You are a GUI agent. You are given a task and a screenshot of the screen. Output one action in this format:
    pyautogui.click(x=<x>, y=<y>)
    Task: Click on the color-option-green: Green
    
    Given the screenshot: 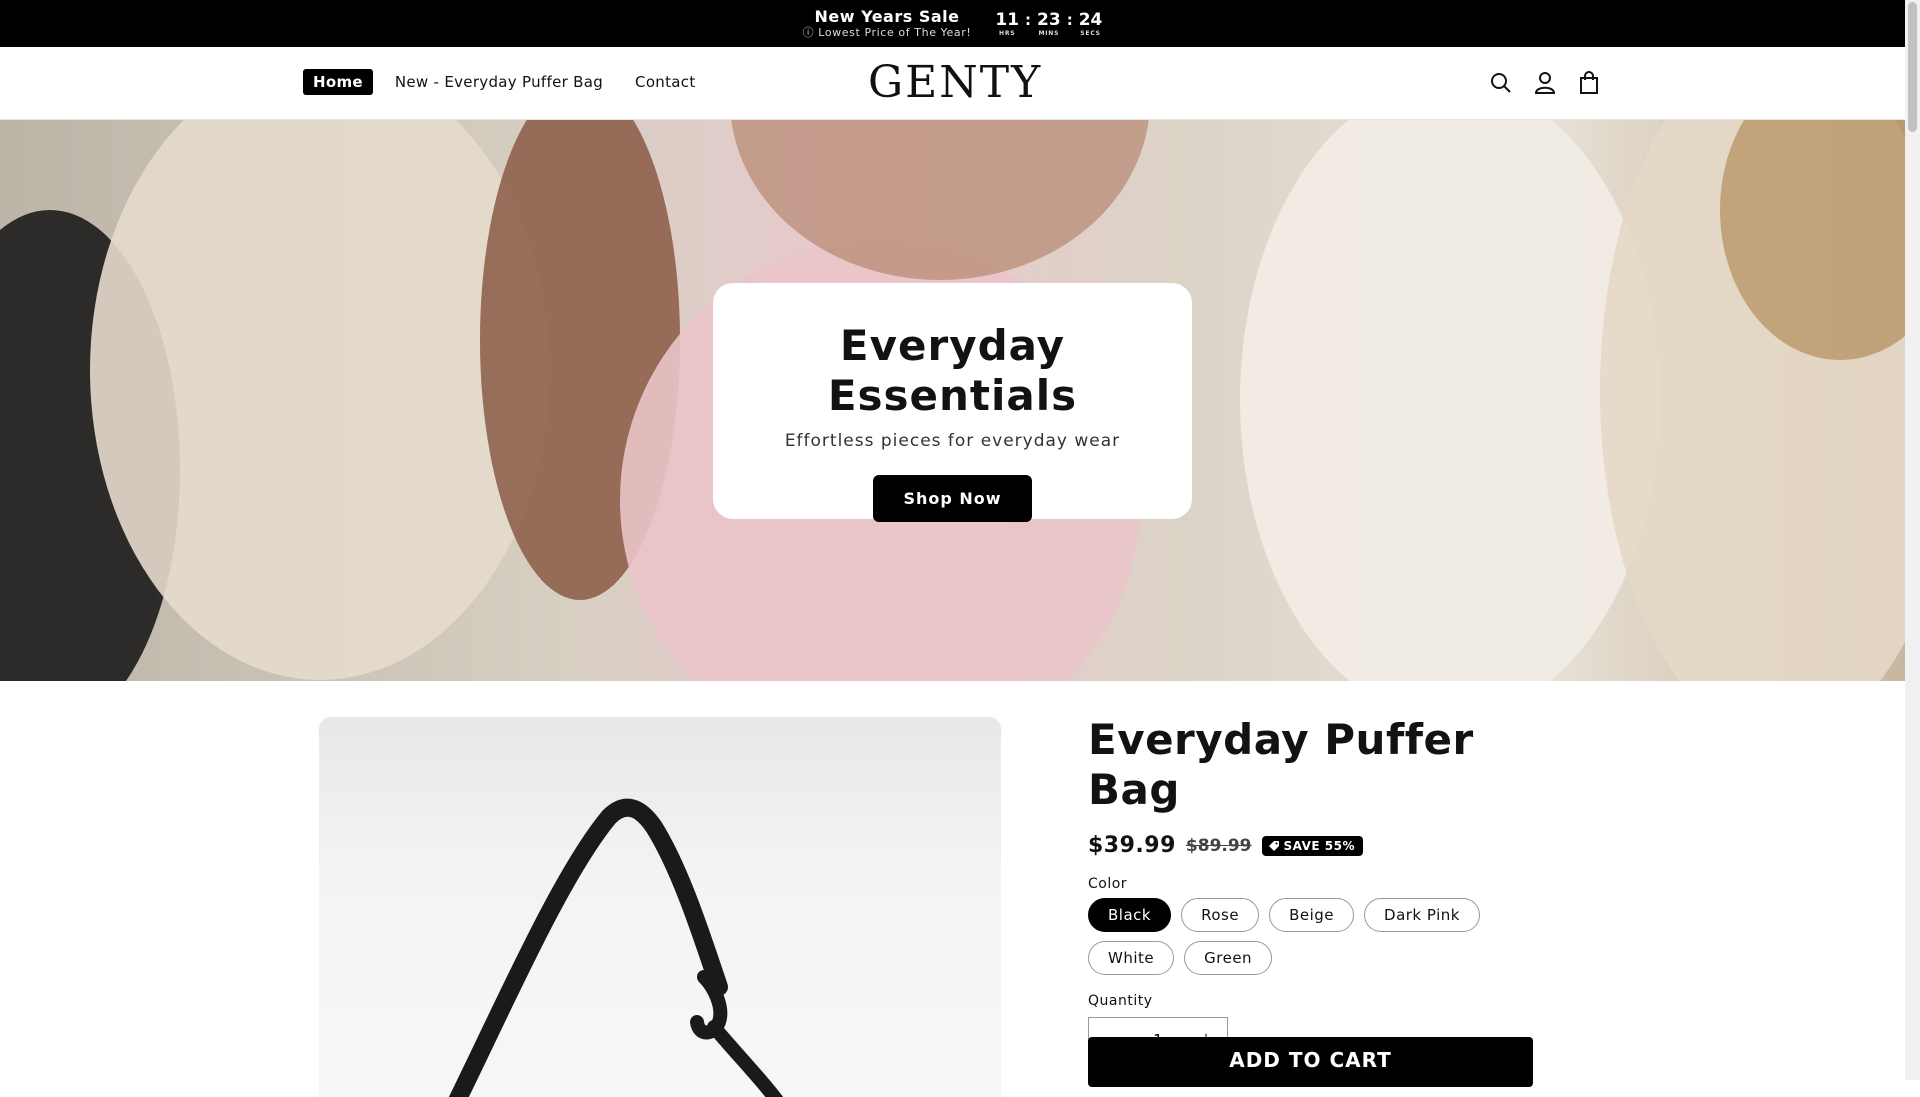 What is the action you would take?
    pyautogui.click(x=1228, y=958)
    